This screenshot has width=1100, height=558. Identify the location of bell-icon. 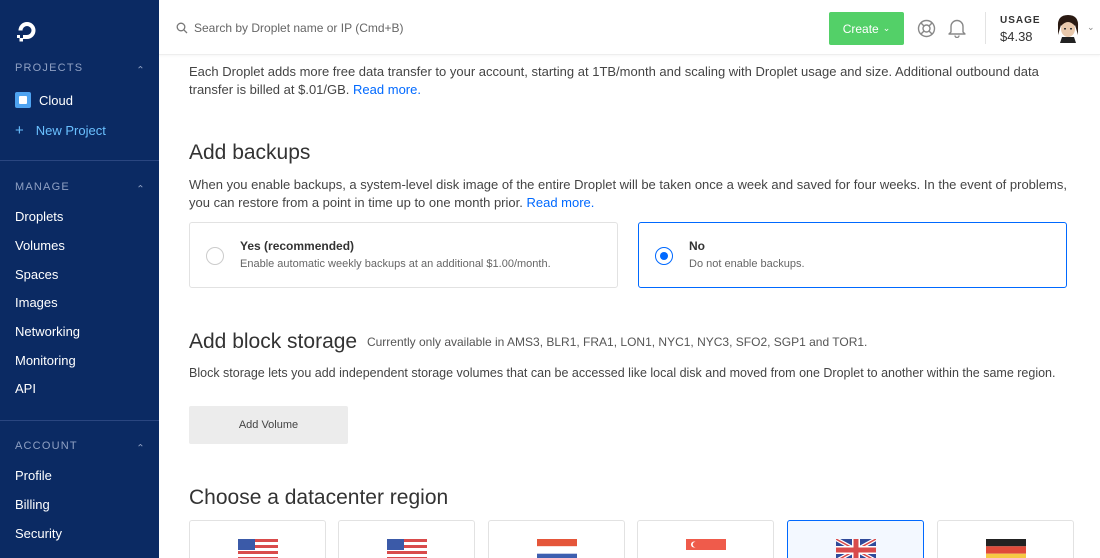
(957, 28).